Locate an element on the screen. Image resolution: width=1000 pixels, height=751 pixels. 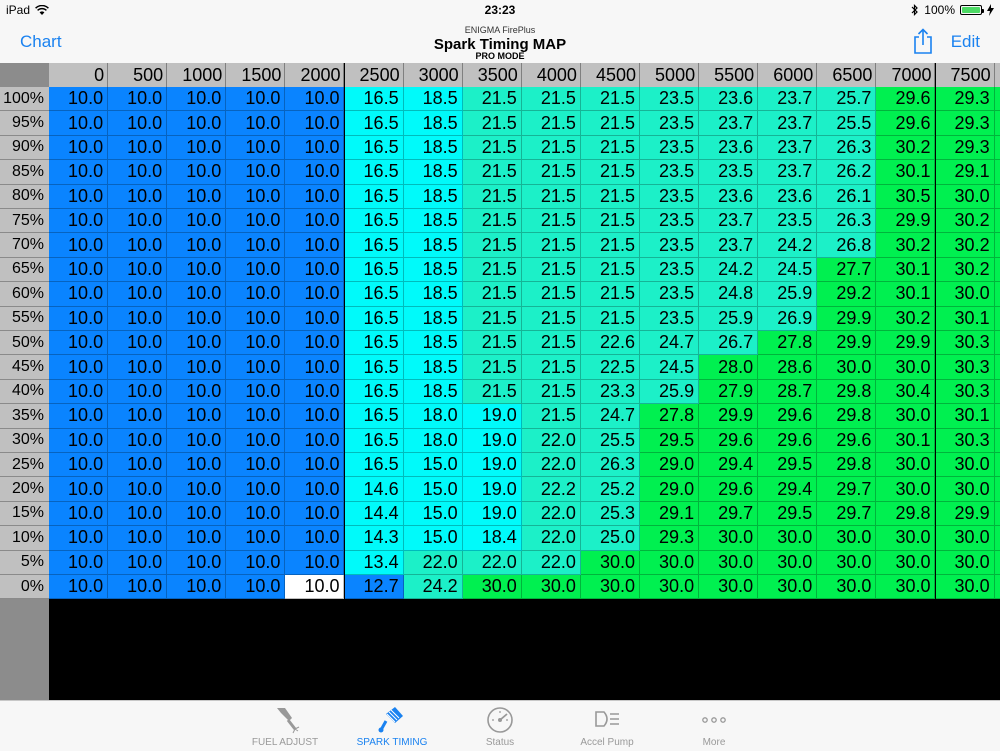
table-cell: 23.6 is located at coordinates (729, 99).